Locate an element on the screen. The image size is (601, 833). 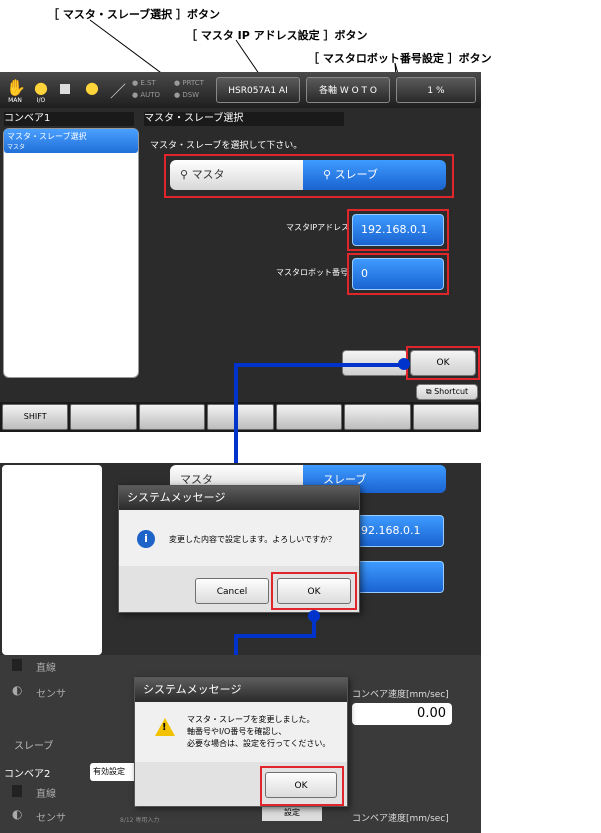
master-ip-label: マスタIPアドレス is located at coordinates (318, 227).